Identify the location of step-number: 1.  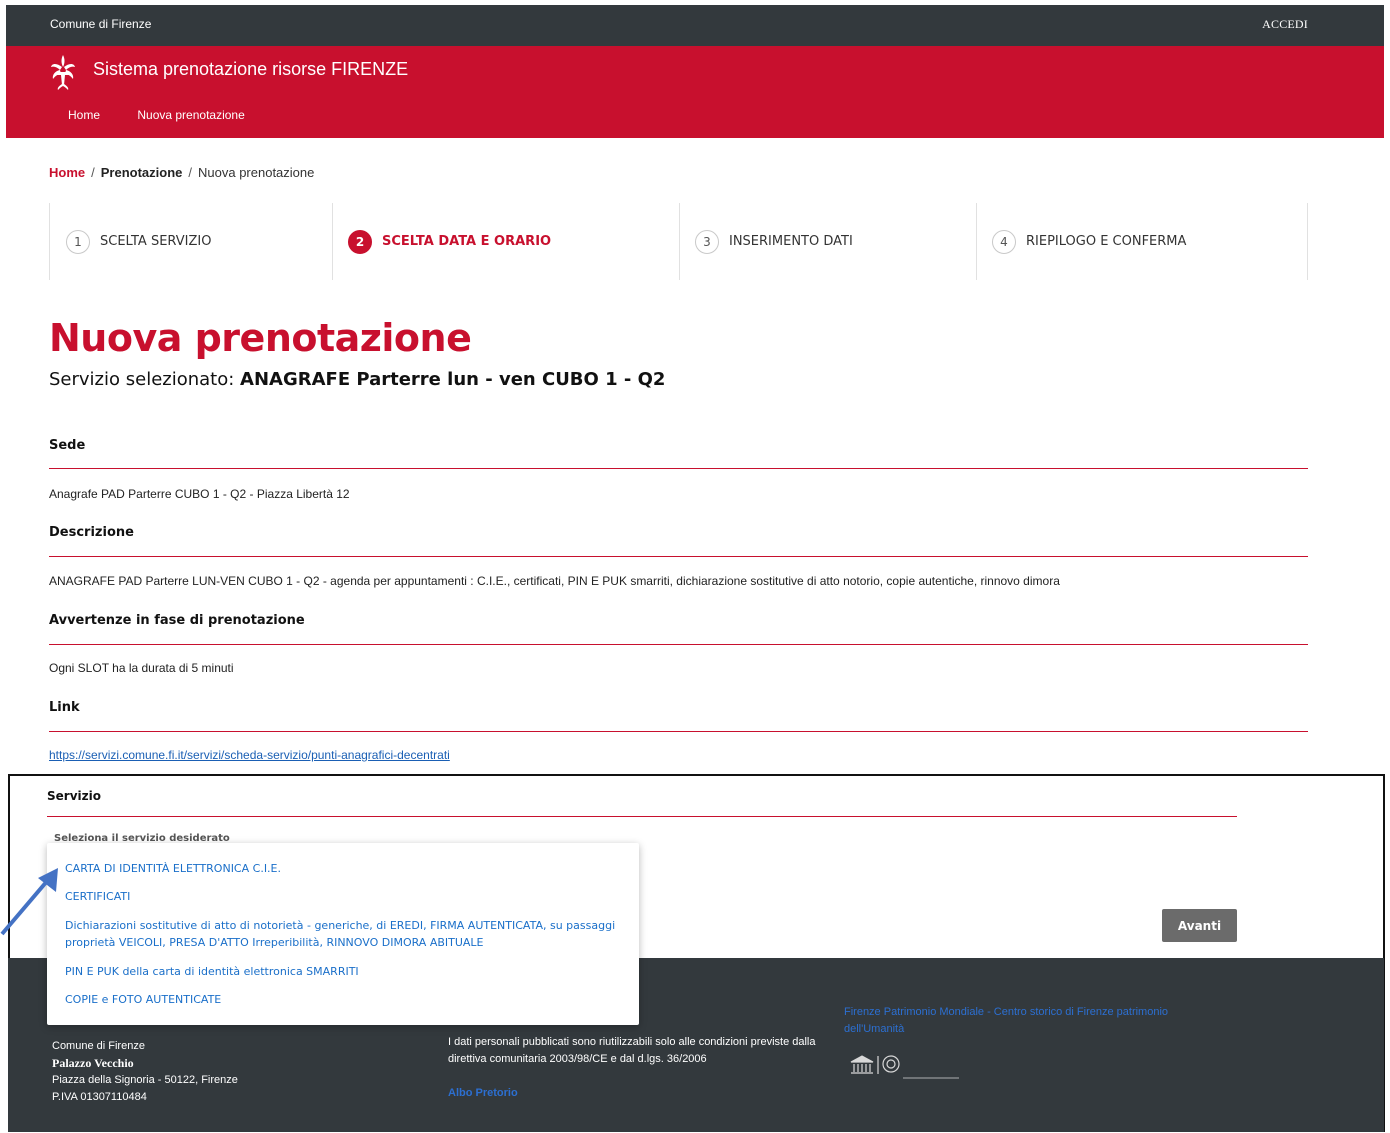
(78, 241).